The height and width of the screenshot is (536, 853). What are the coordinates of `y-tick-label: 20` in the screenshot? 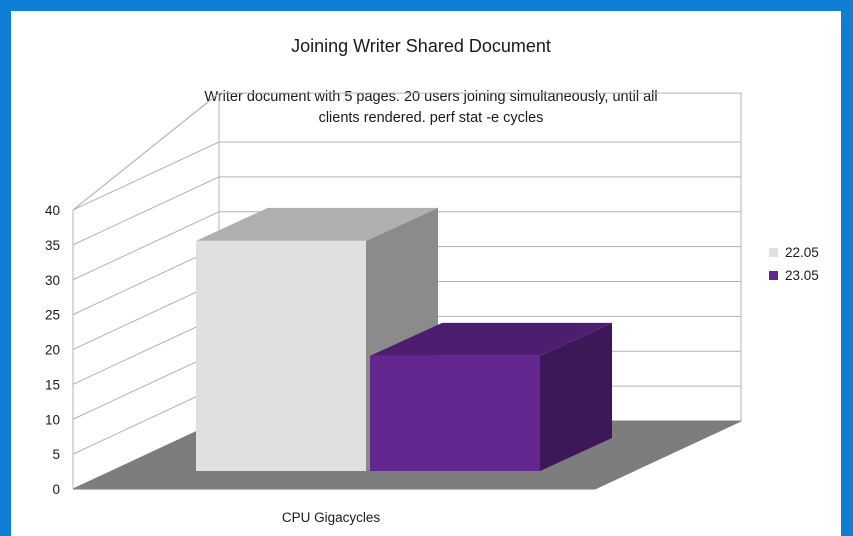 It's located at (52, 350).